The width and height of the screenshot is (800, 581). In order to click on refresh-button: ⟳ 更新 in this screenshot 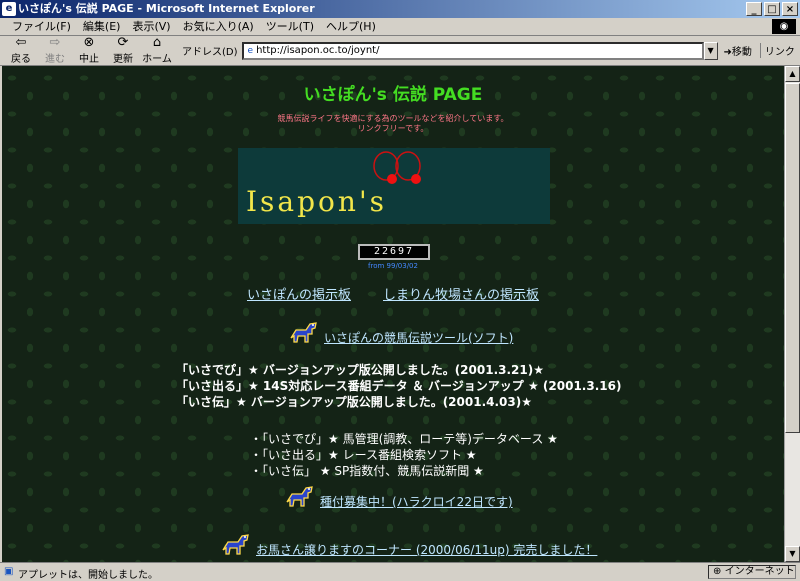, I will do `click(123, 50)`.